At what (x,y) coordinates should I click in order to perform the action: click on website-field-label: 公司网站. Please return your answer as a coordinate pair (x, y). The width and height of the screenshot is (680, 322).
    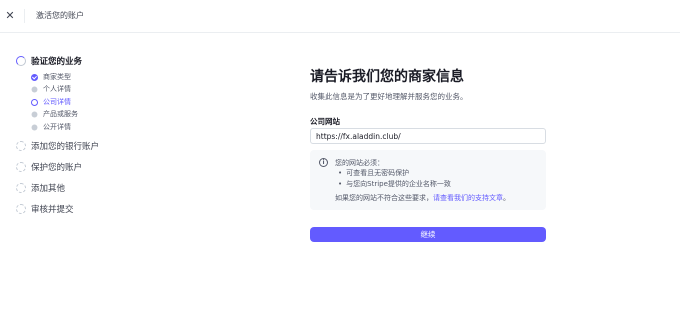
    Looking at the image, I should click on (325, 121).